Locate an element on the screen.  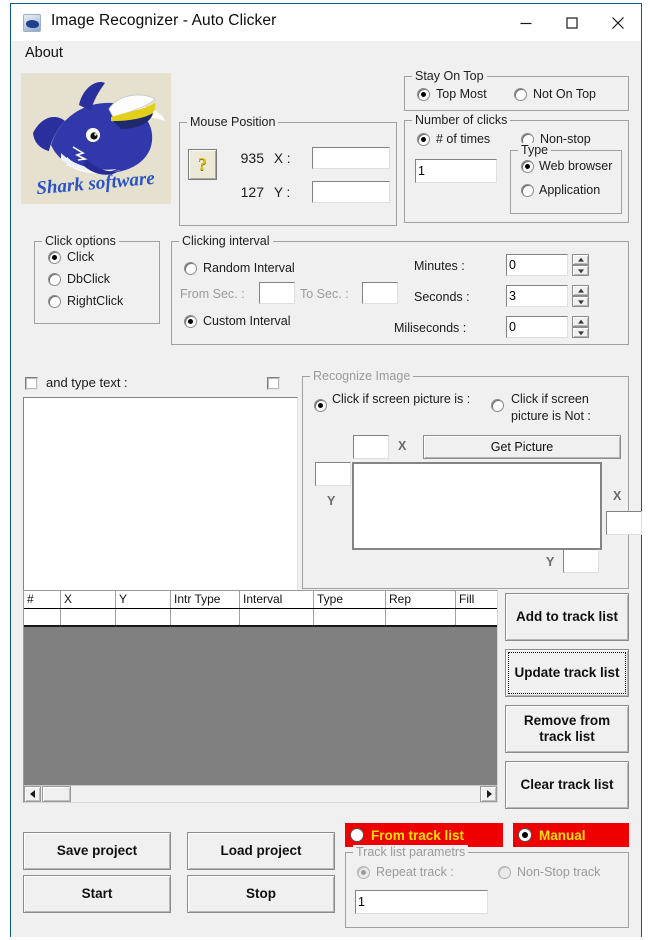
radio-top-most is located at coordinates (423, 94).